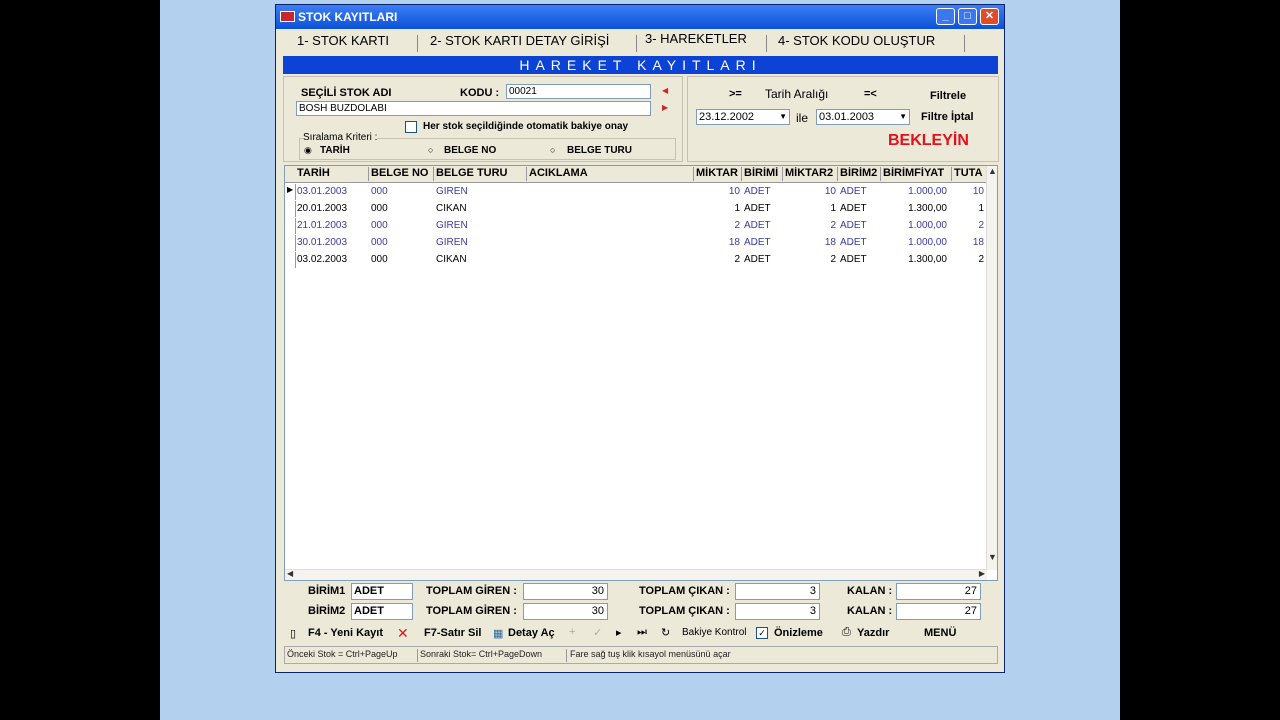 This screenshot has width=1280, height=720. I want to click on stock-name-label: SEÇİLİ STOK ADI, so click(346, 93).